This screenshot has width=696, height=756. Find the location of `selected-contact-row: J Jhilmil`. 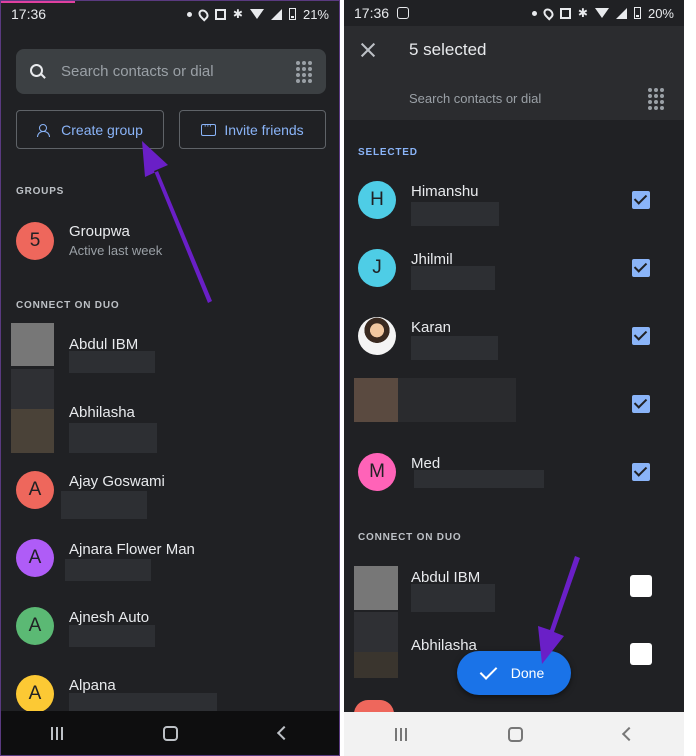

selected-contact-row: J Jhilmil is located at coordinates (514, 268).